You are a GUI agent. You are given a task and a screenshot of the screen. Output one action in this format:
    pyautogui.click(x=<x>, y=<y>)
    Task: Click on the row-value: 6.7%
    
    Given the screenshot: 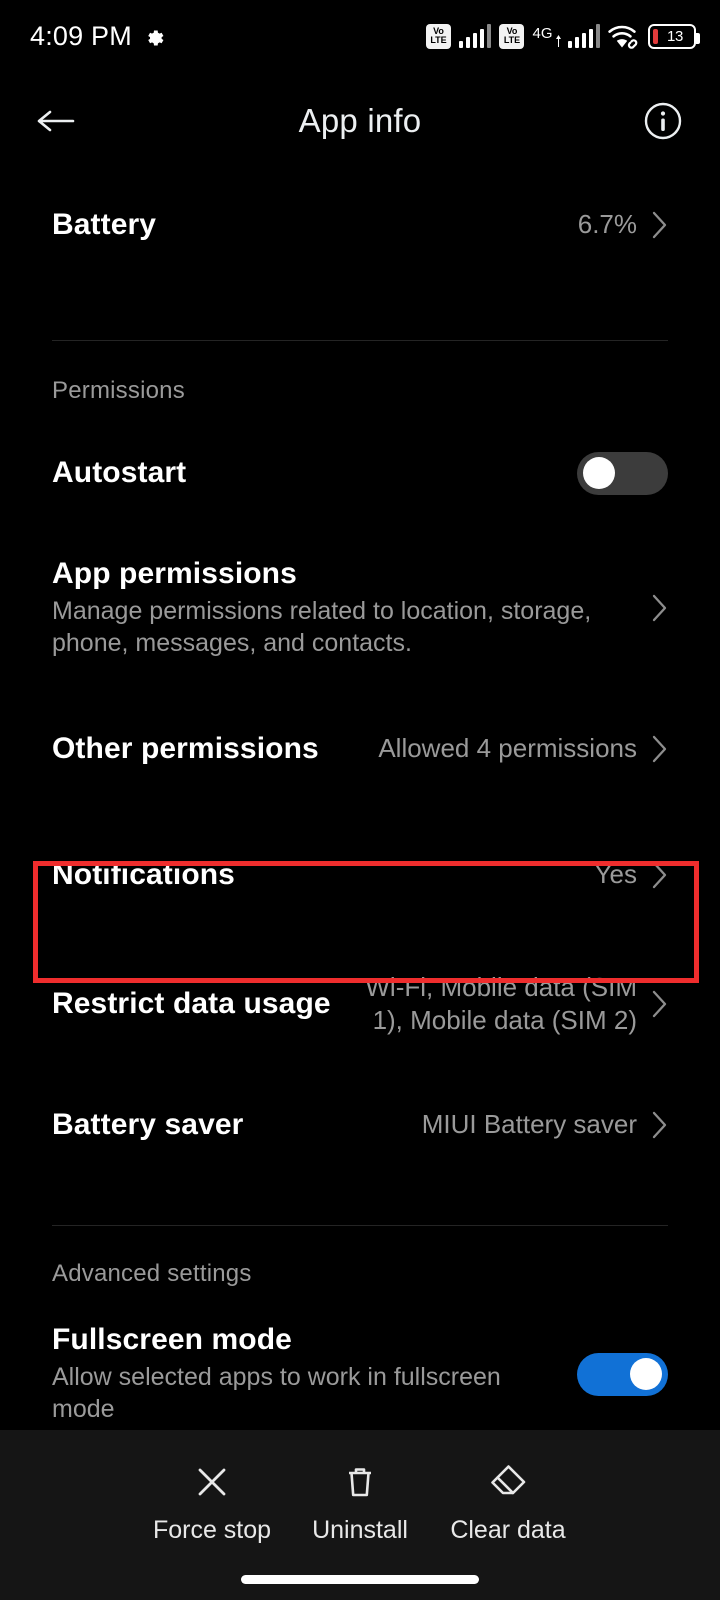 What is the action you would take?
    pyautogui.click(x=607, y=224)
    